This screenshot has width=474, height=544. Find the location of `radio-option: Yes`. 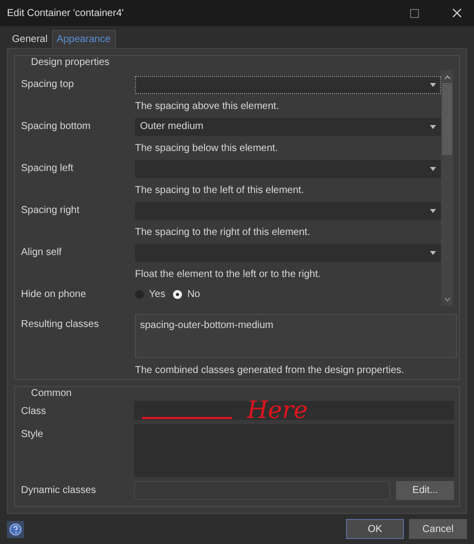

radio-option: Yes is located at coordinates (150, 294).